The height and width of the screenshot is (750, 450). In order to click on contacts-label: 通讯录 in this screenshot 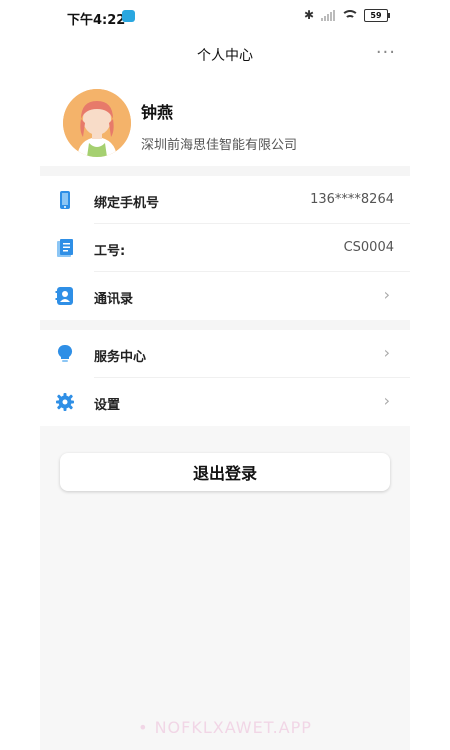, I will do `click(114, 299)`.